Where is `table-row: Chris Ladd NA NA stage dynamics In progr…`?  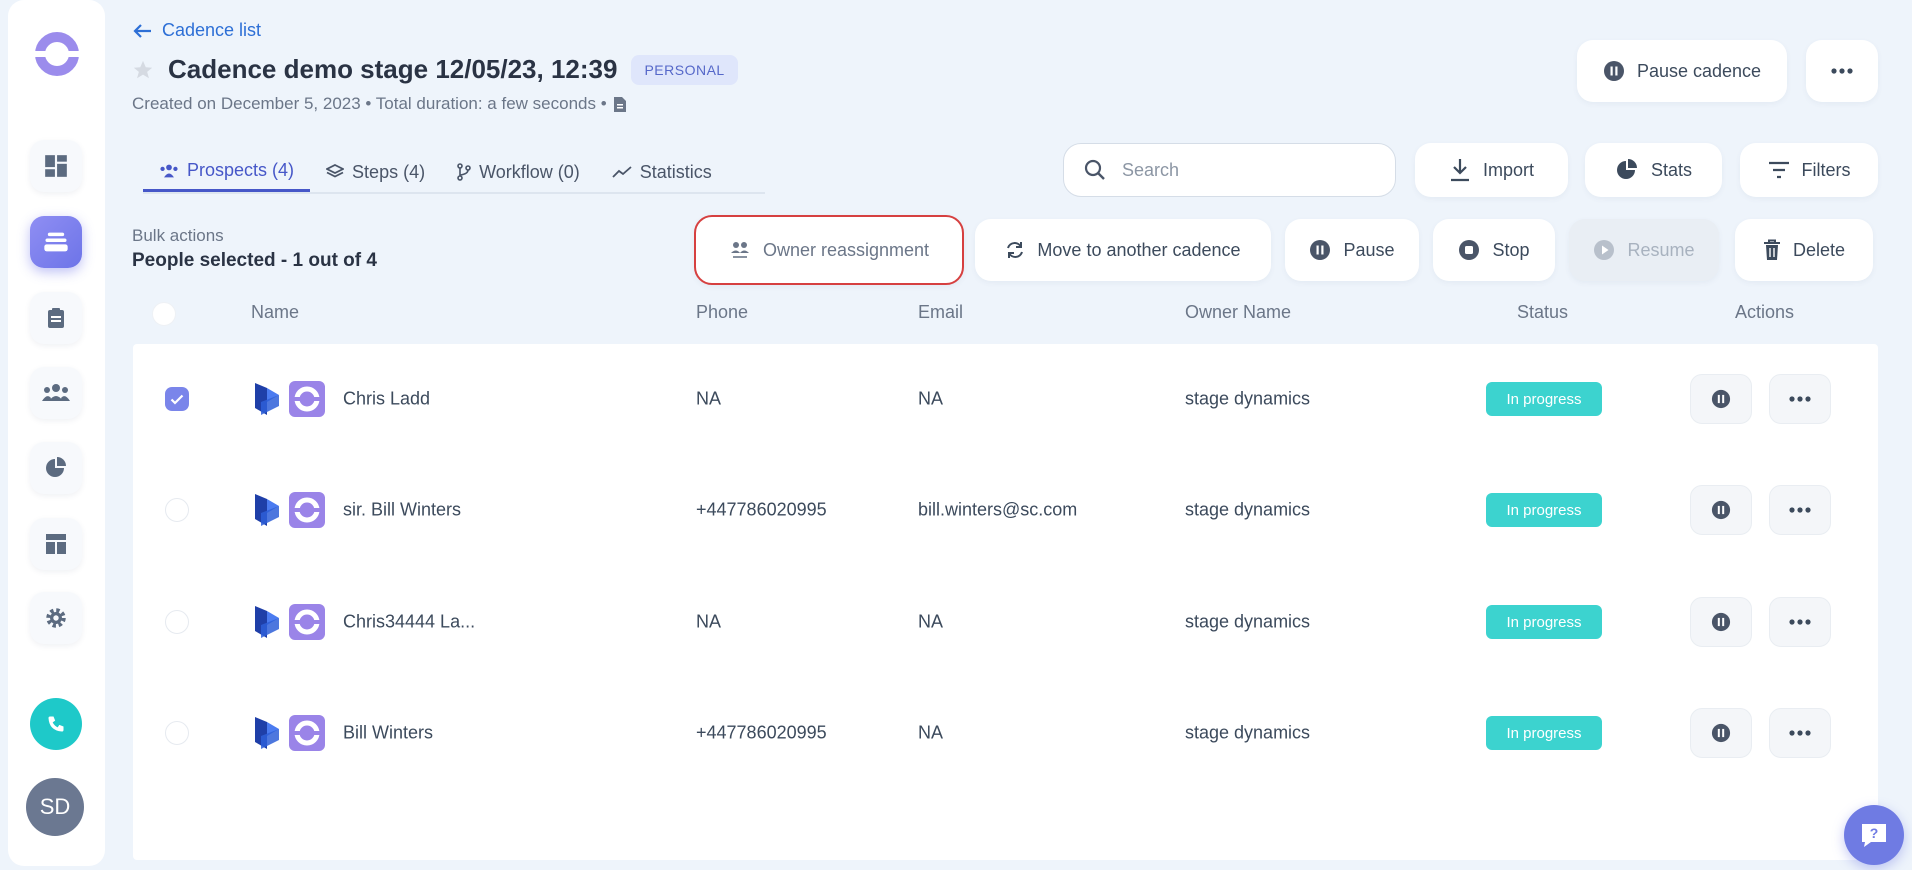 table-row: Chris Ladd NA NA stage dynamics In progr… is located at coordinates (1005, 399).